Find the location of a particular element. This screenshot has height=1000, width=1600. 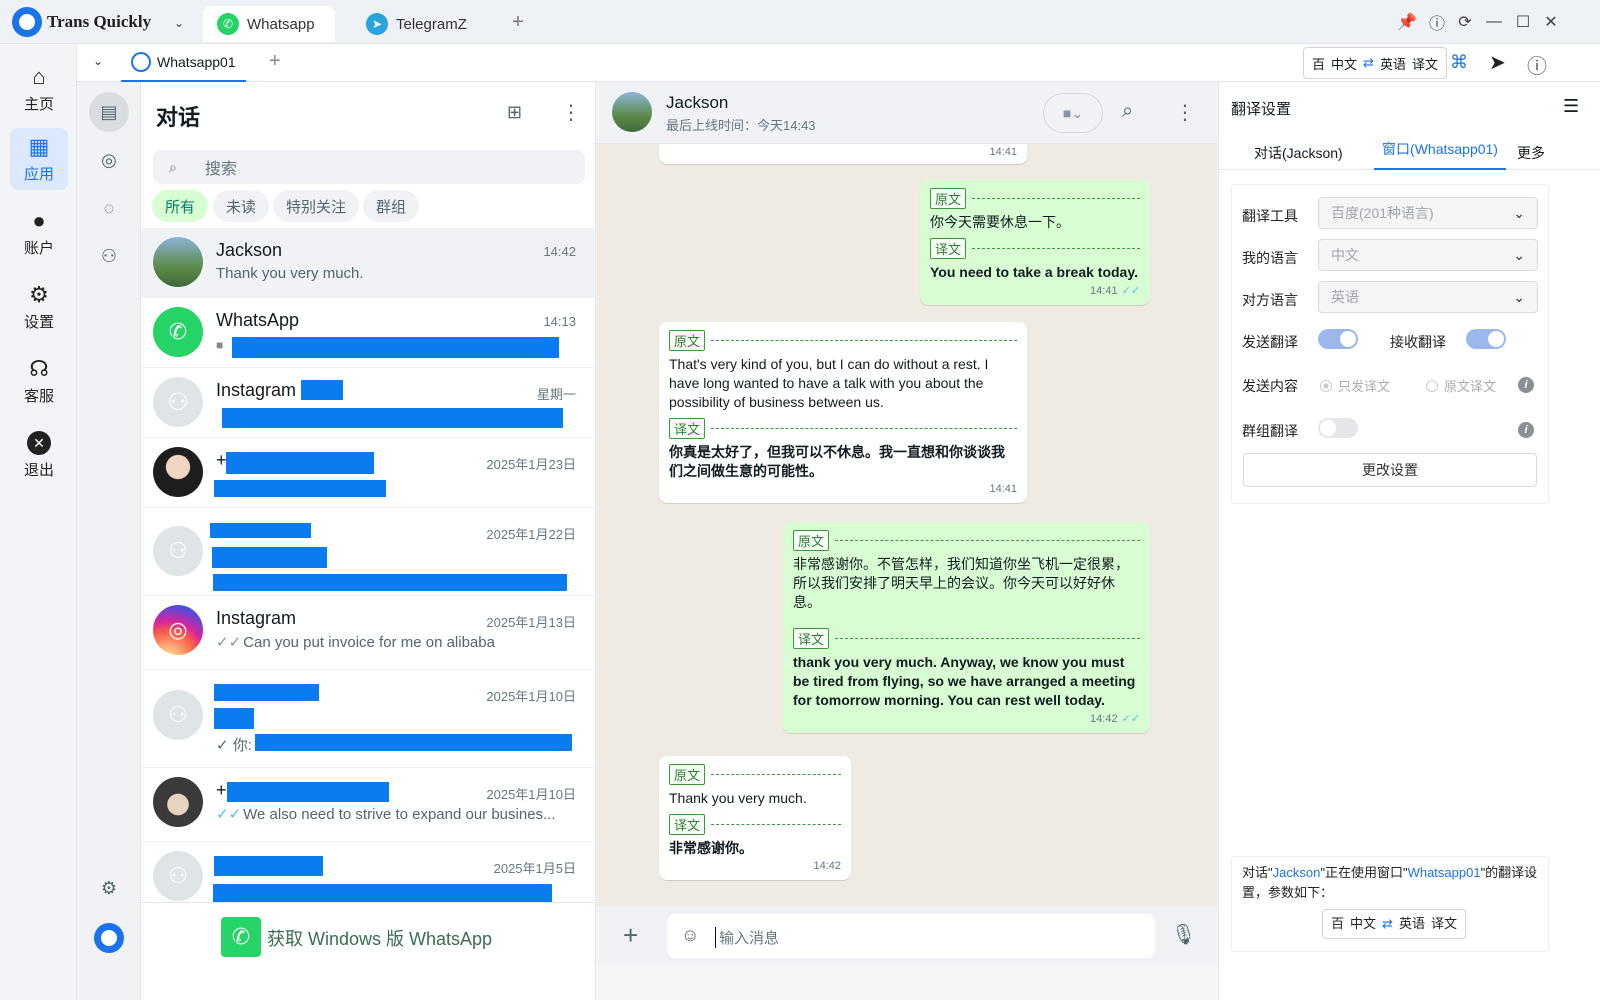

app-logo-icon is located at coordinates (109, 938).